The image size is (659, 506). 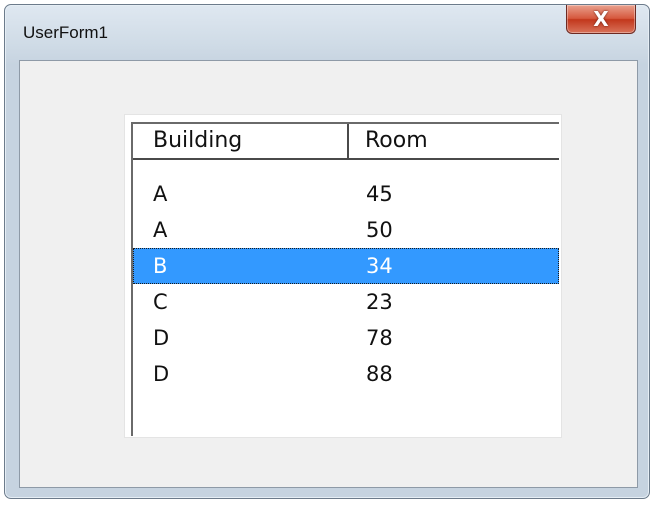 I want to click on list-item: D 78, so click(x=346, y=338).